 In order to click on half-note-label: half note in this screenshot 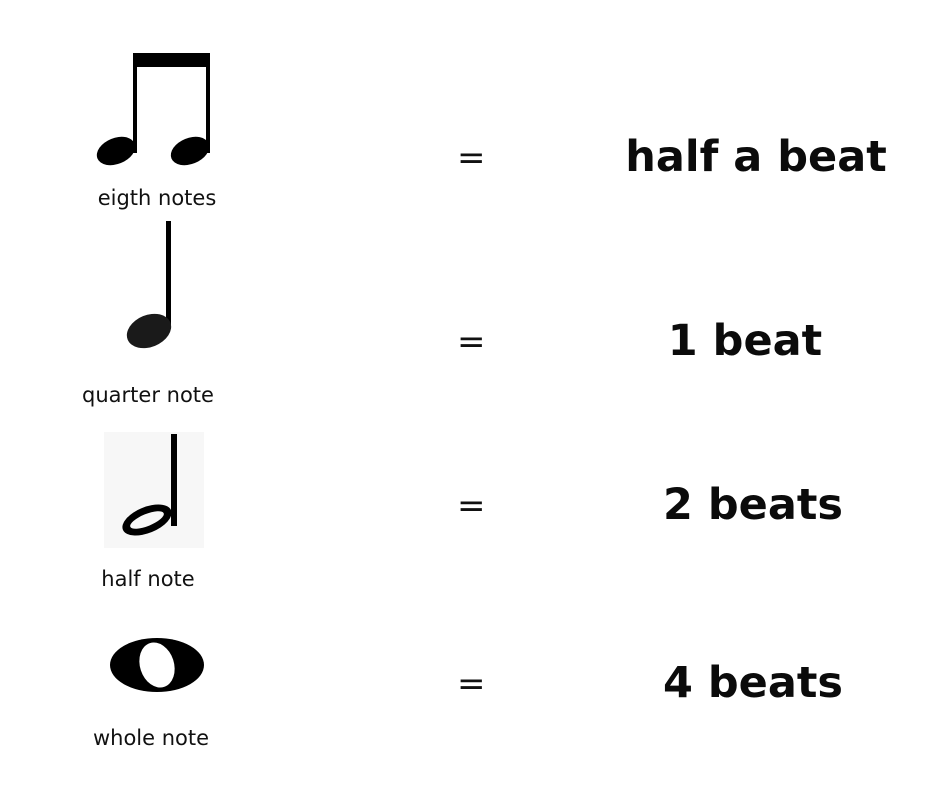, I will do `click(148, 579)`.